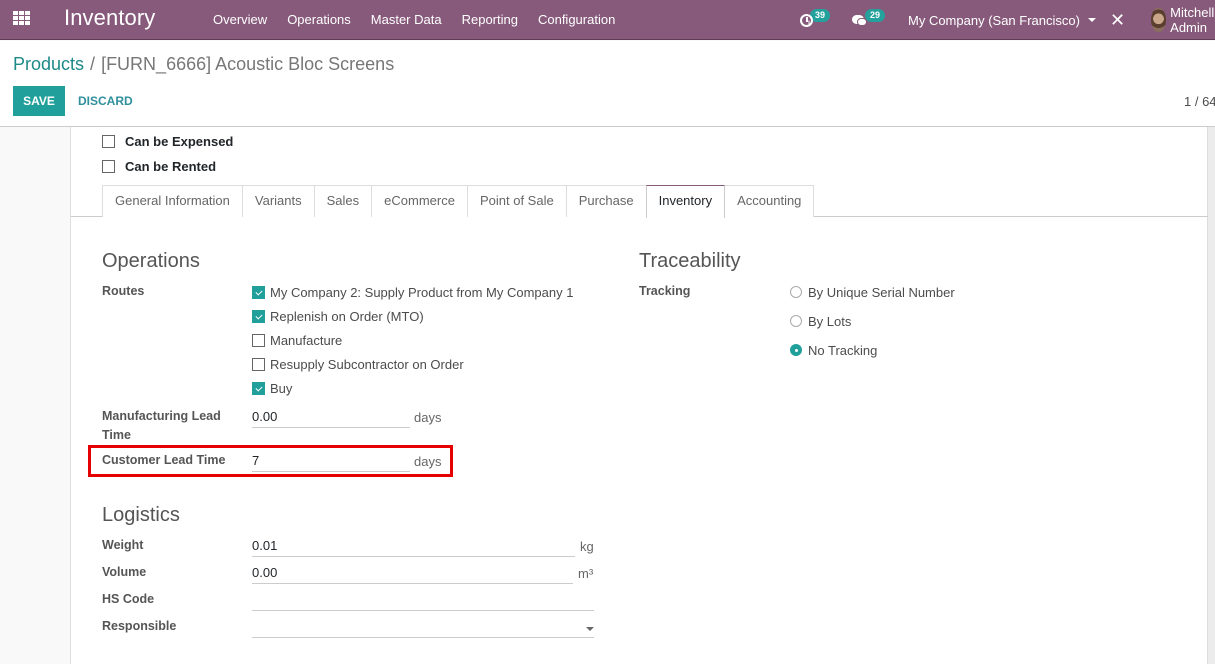 This screenshot has height=664, width=1215. Describe the element at coordinates (606, 201) in the screenshot. I see `tab-purchase: Purchase` at that location.